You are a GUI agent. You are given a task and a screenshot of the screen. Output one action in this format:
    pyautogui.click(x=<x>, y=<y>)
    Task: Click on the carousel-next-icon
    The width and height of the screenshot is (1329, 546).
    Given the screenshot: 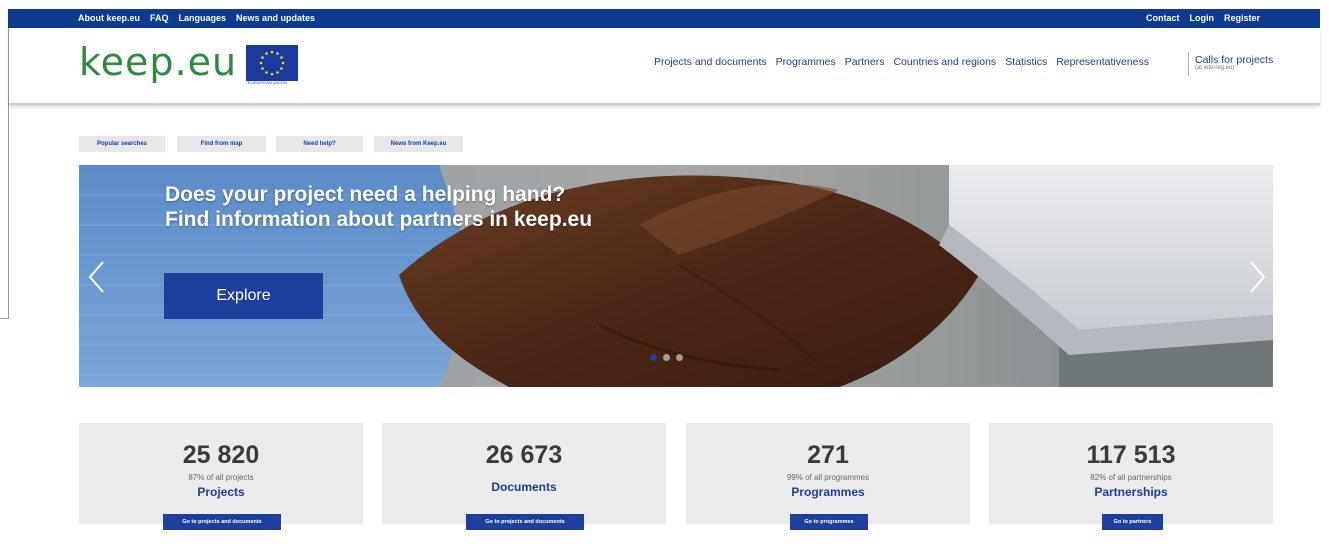 What is the action you would take?
    pyautogui.click(x=1257, y=277)
    